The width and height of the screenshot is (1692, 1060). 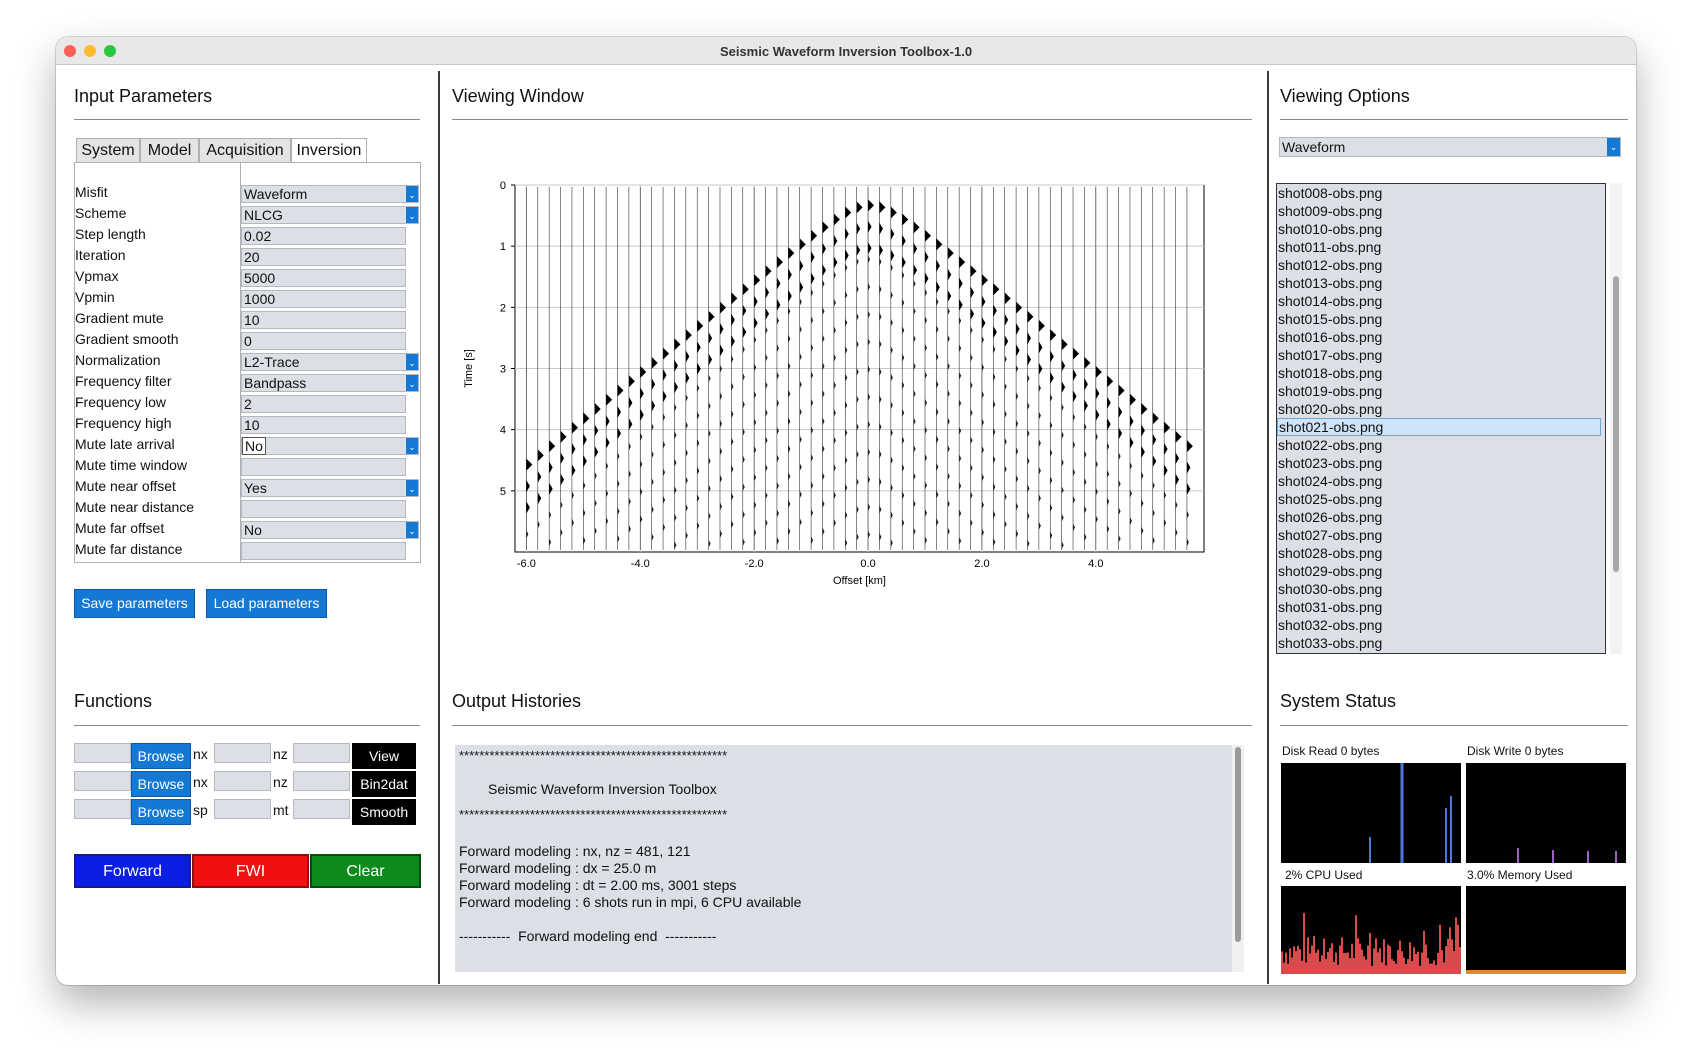 I want to click on file-list-item: shot011-obs.png, so click(x=1439, y=247).